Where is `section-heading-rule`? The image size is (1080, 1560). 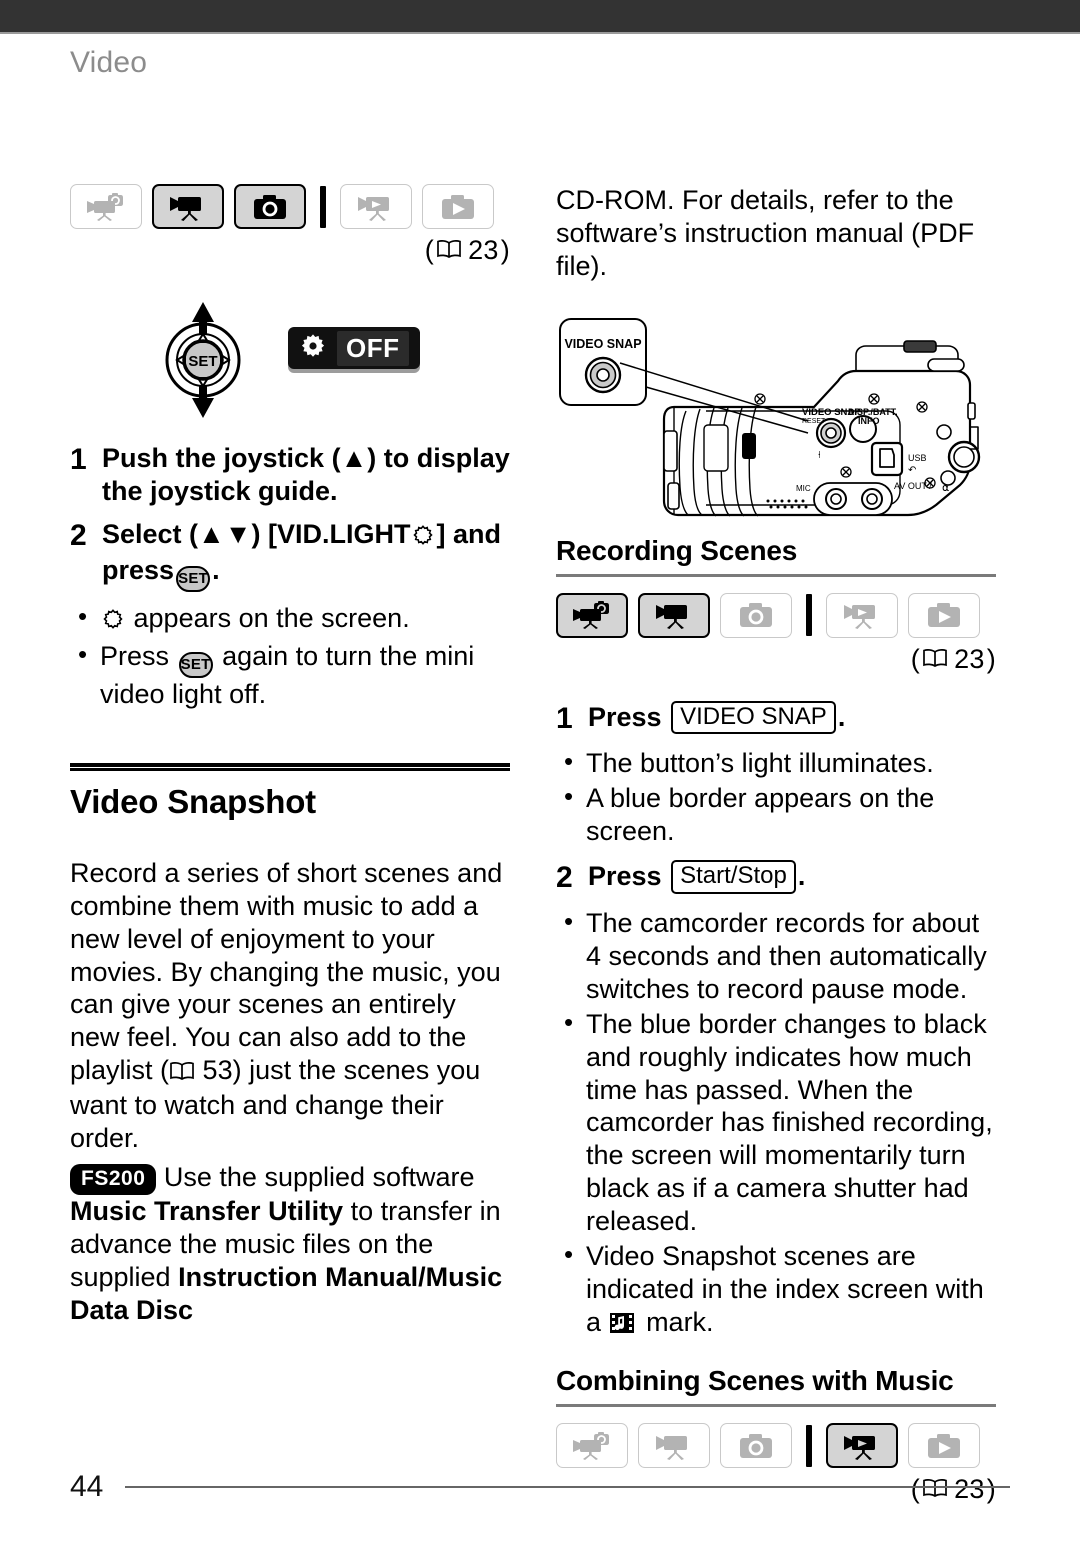 section-heading-rule is located at coordinates (290, 766).